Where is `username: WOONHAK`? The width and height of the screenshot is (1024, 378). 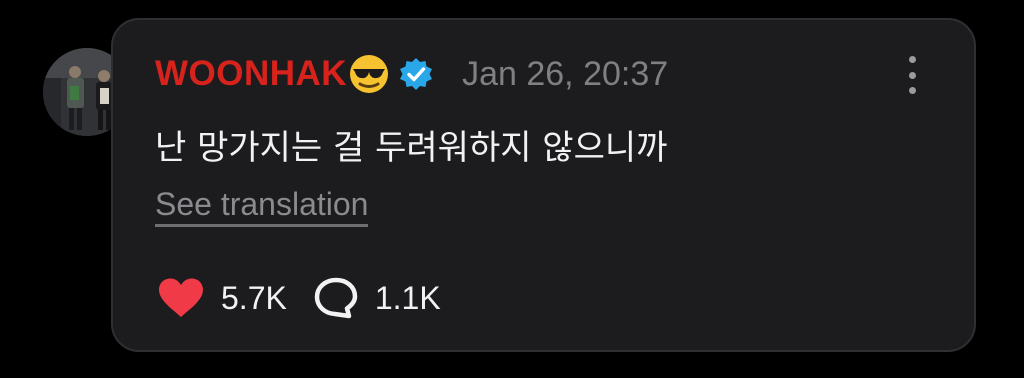 username: WOONHAK is located at coordinates (251, 74).